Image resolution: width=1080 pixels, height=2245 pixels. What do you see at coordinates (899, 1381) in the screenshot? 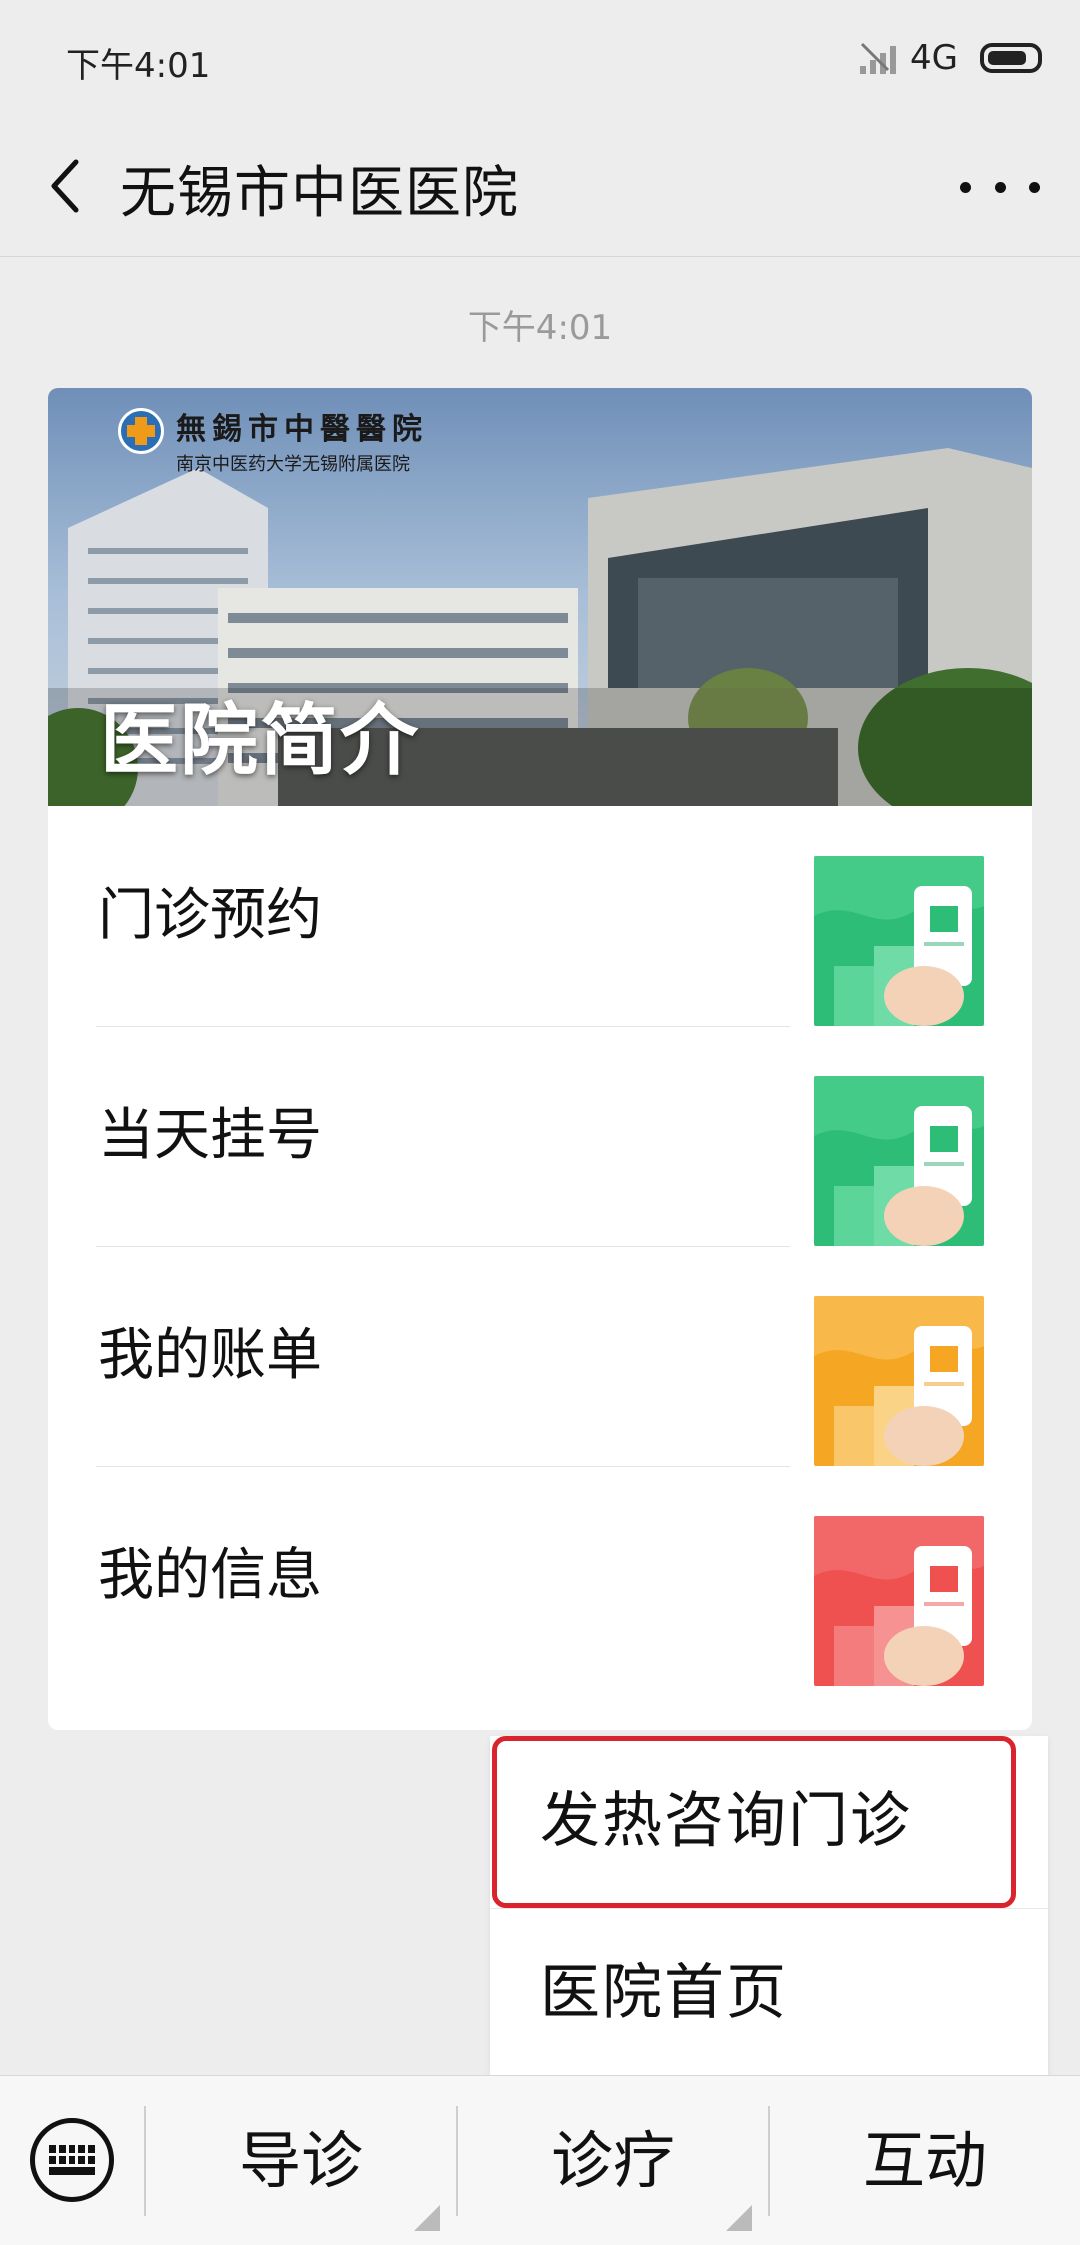
I see `bill-phone-icon` at bounding box center [899, 1381].